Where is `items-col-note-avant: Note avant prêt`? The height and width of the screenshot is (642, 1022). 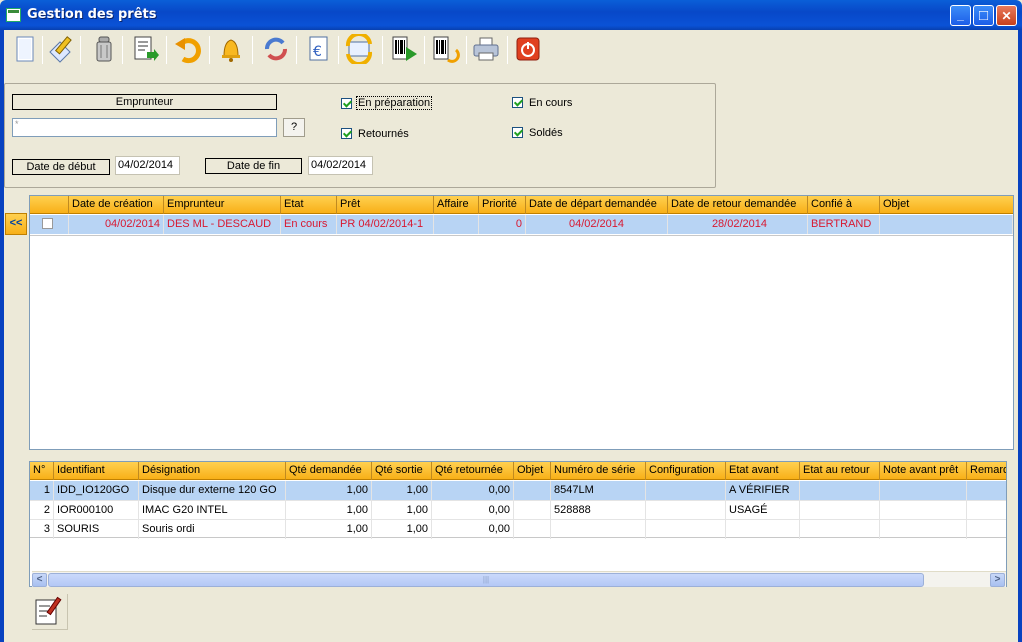
items-col-note-avant: Note avant prêt is located at coordinates (923, 471).